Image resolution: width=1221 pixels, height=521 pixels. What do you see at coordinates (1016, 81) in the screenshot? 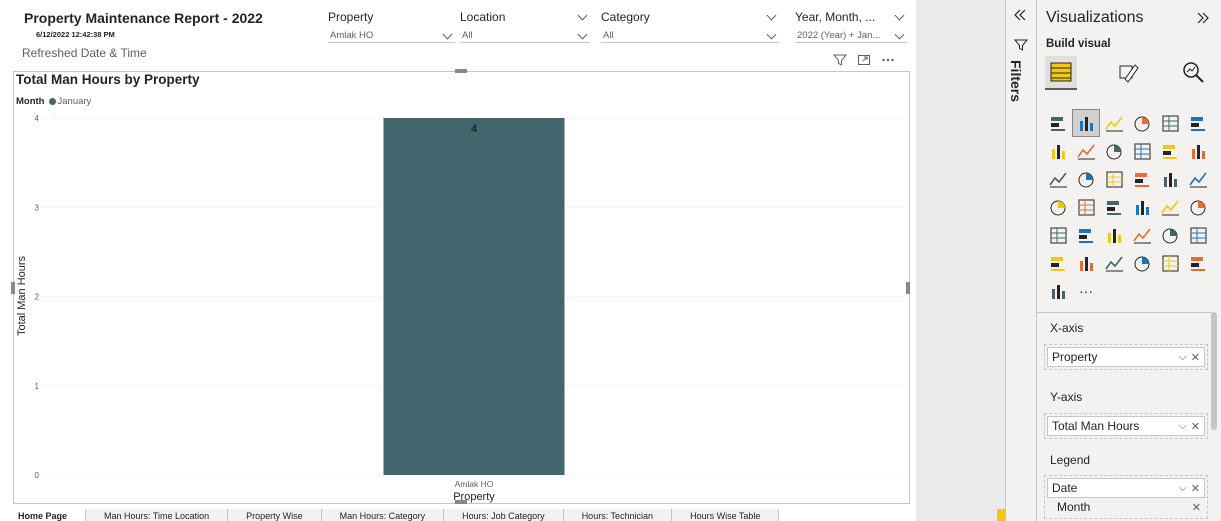
I see `filters-label: Filters` at bounding box center [1016, 81].